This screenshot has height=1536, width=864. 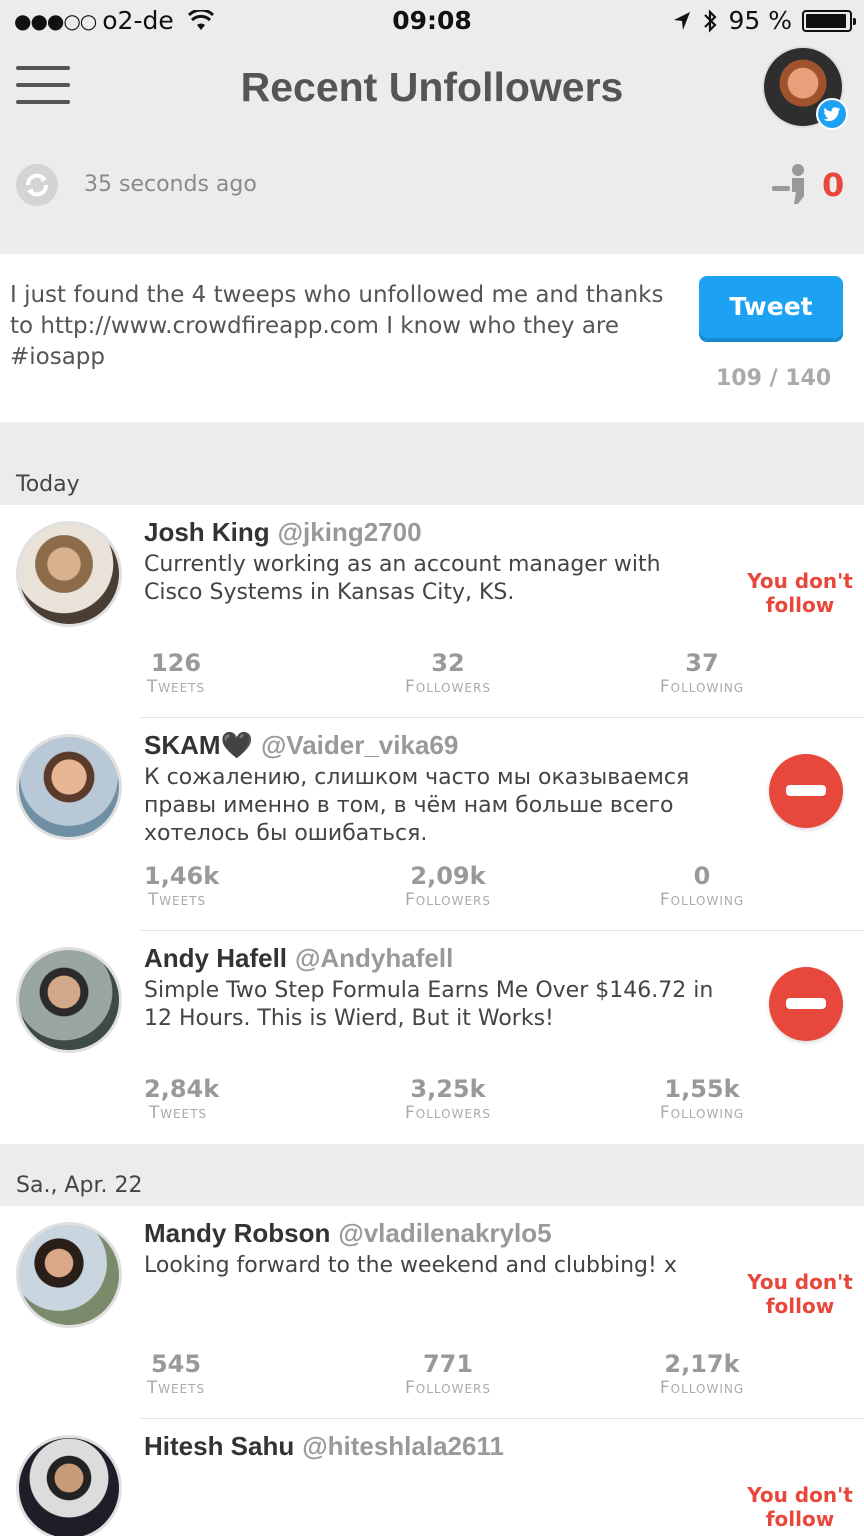 I want to click on followers-count: 771, so click(x=448, y=1364).